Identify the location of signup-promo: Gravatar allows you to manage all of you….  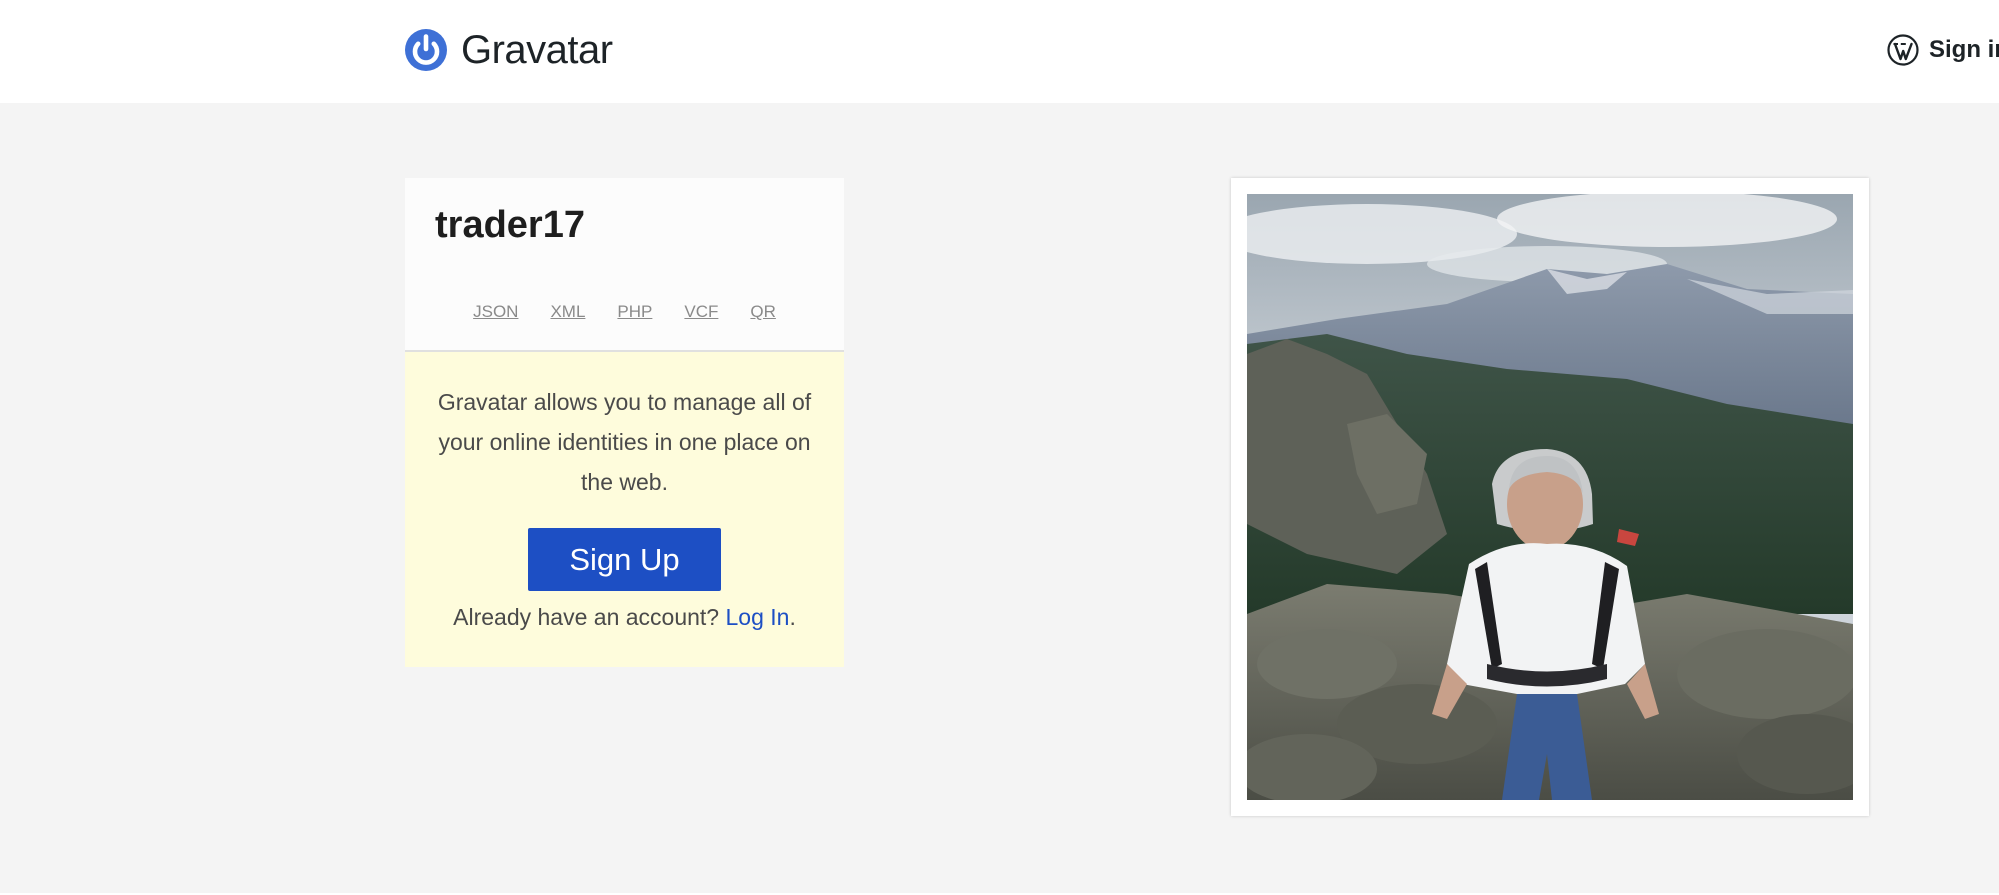
(624, 509).